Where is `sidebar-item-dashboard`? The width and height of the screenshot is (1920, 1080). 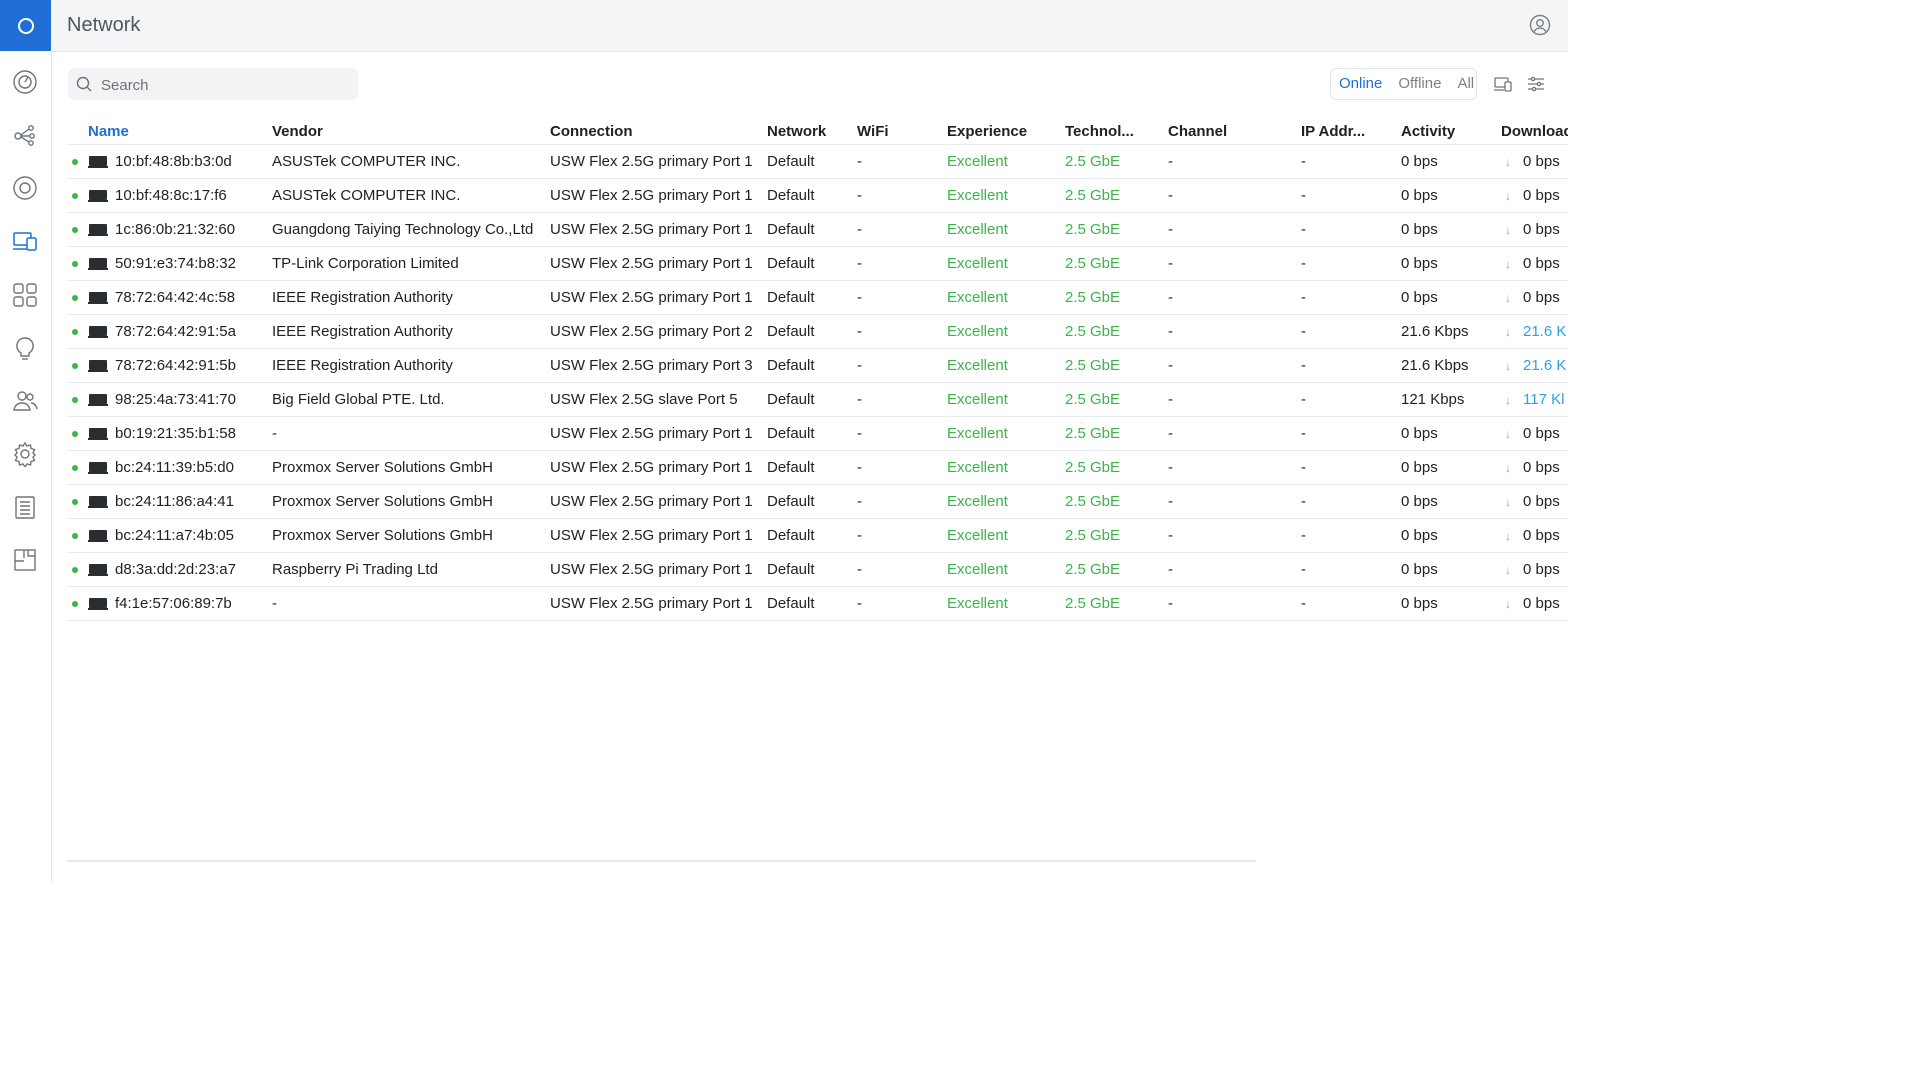 sidebar-item-dashboard is located at coordinates (25, 82).